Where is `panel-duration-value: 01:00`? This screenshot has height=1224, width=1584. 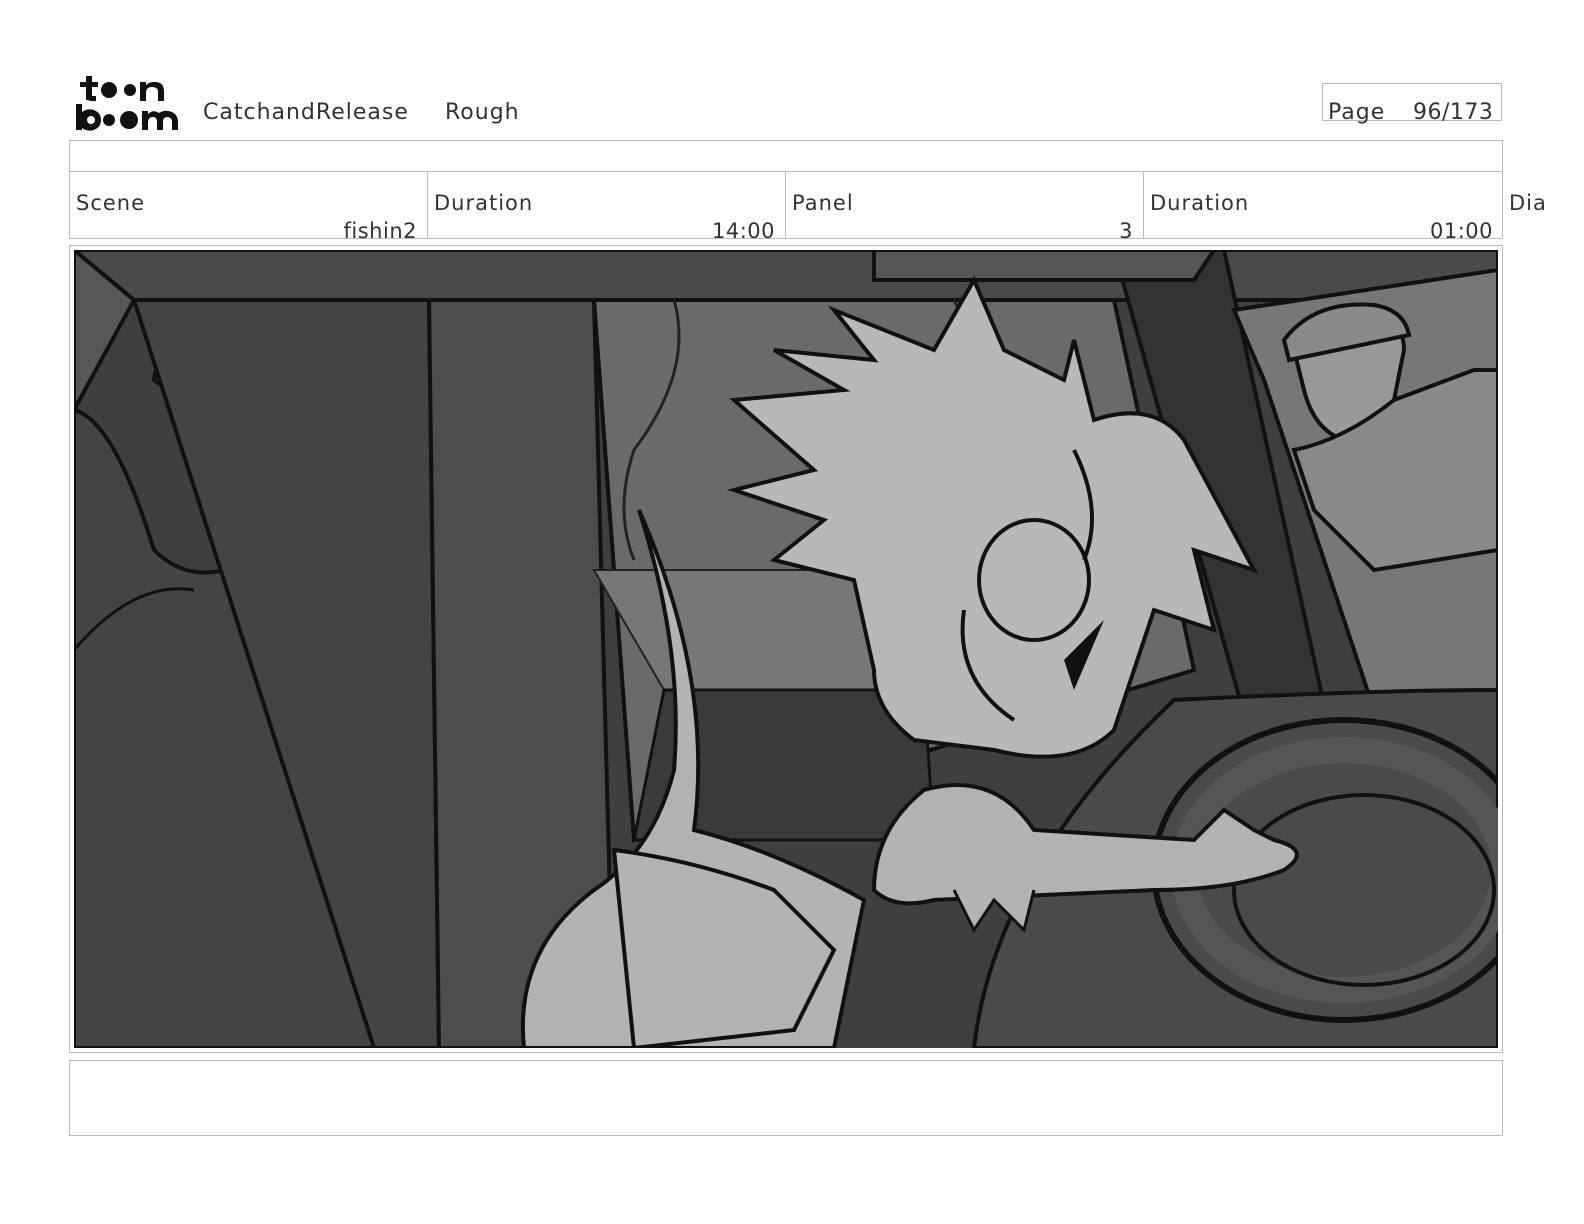 panel-duration-value: 01:00 is located at coordinates (1461, 231).